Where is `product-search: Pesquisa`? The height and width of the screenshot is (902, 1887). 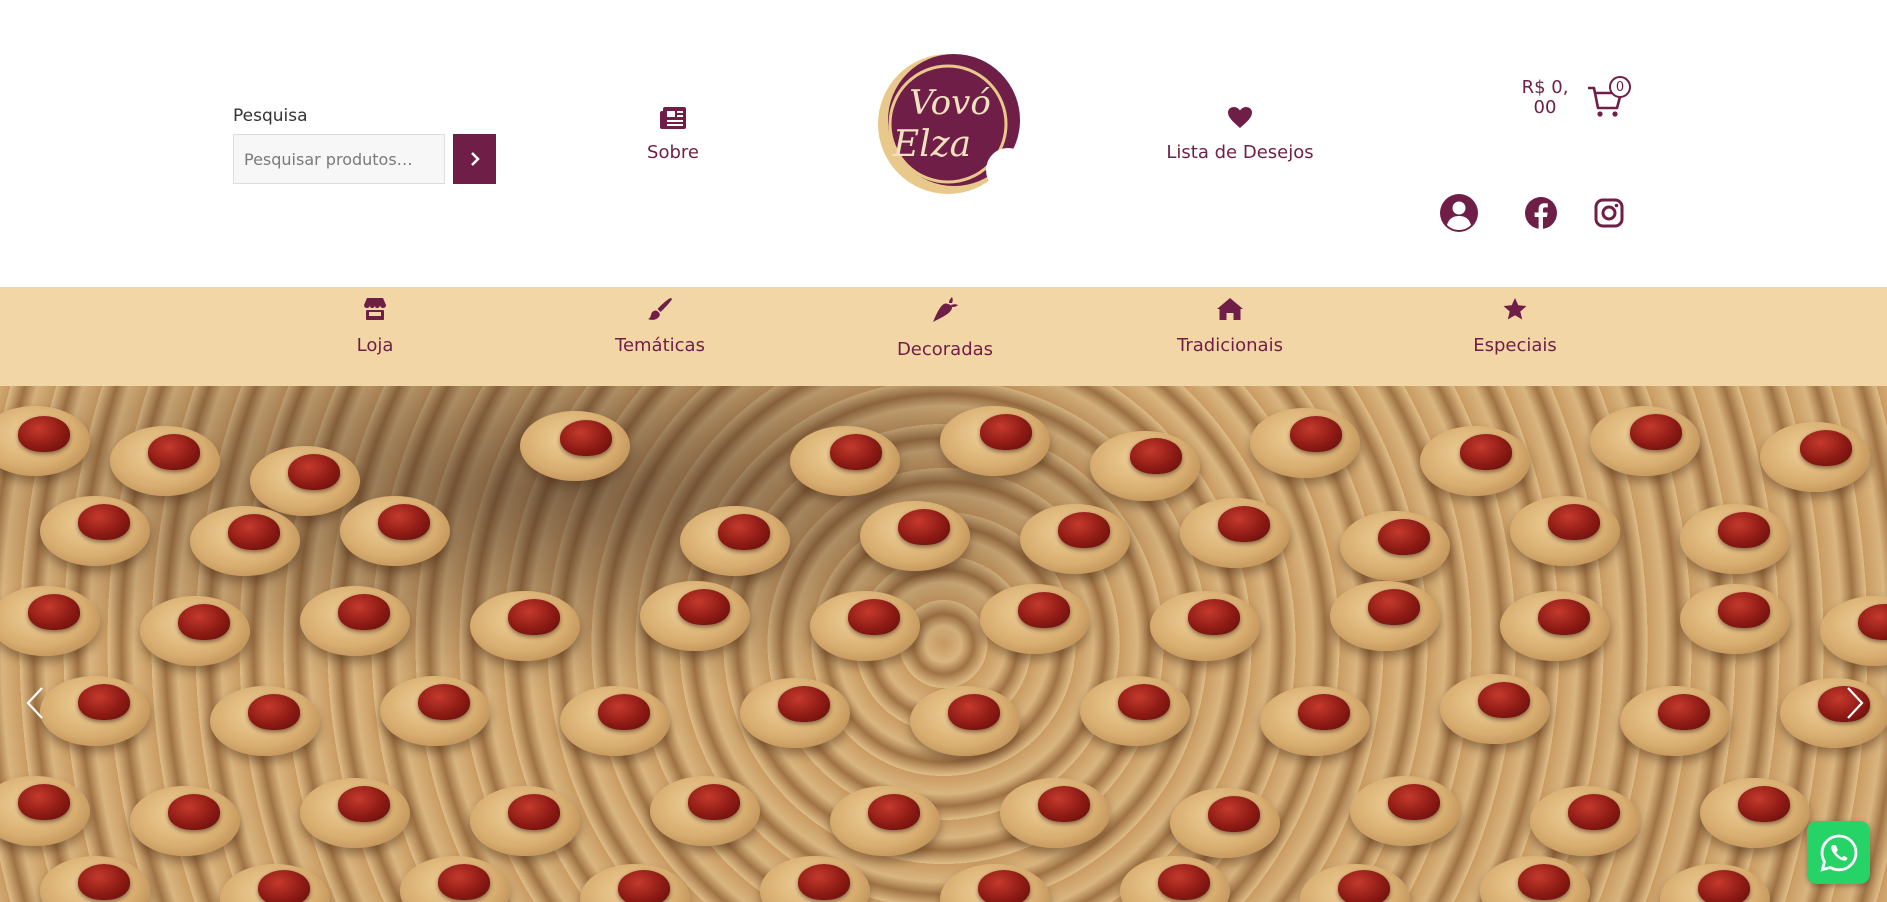 product-search: Pesquisa is located at coordinates (364, 145).